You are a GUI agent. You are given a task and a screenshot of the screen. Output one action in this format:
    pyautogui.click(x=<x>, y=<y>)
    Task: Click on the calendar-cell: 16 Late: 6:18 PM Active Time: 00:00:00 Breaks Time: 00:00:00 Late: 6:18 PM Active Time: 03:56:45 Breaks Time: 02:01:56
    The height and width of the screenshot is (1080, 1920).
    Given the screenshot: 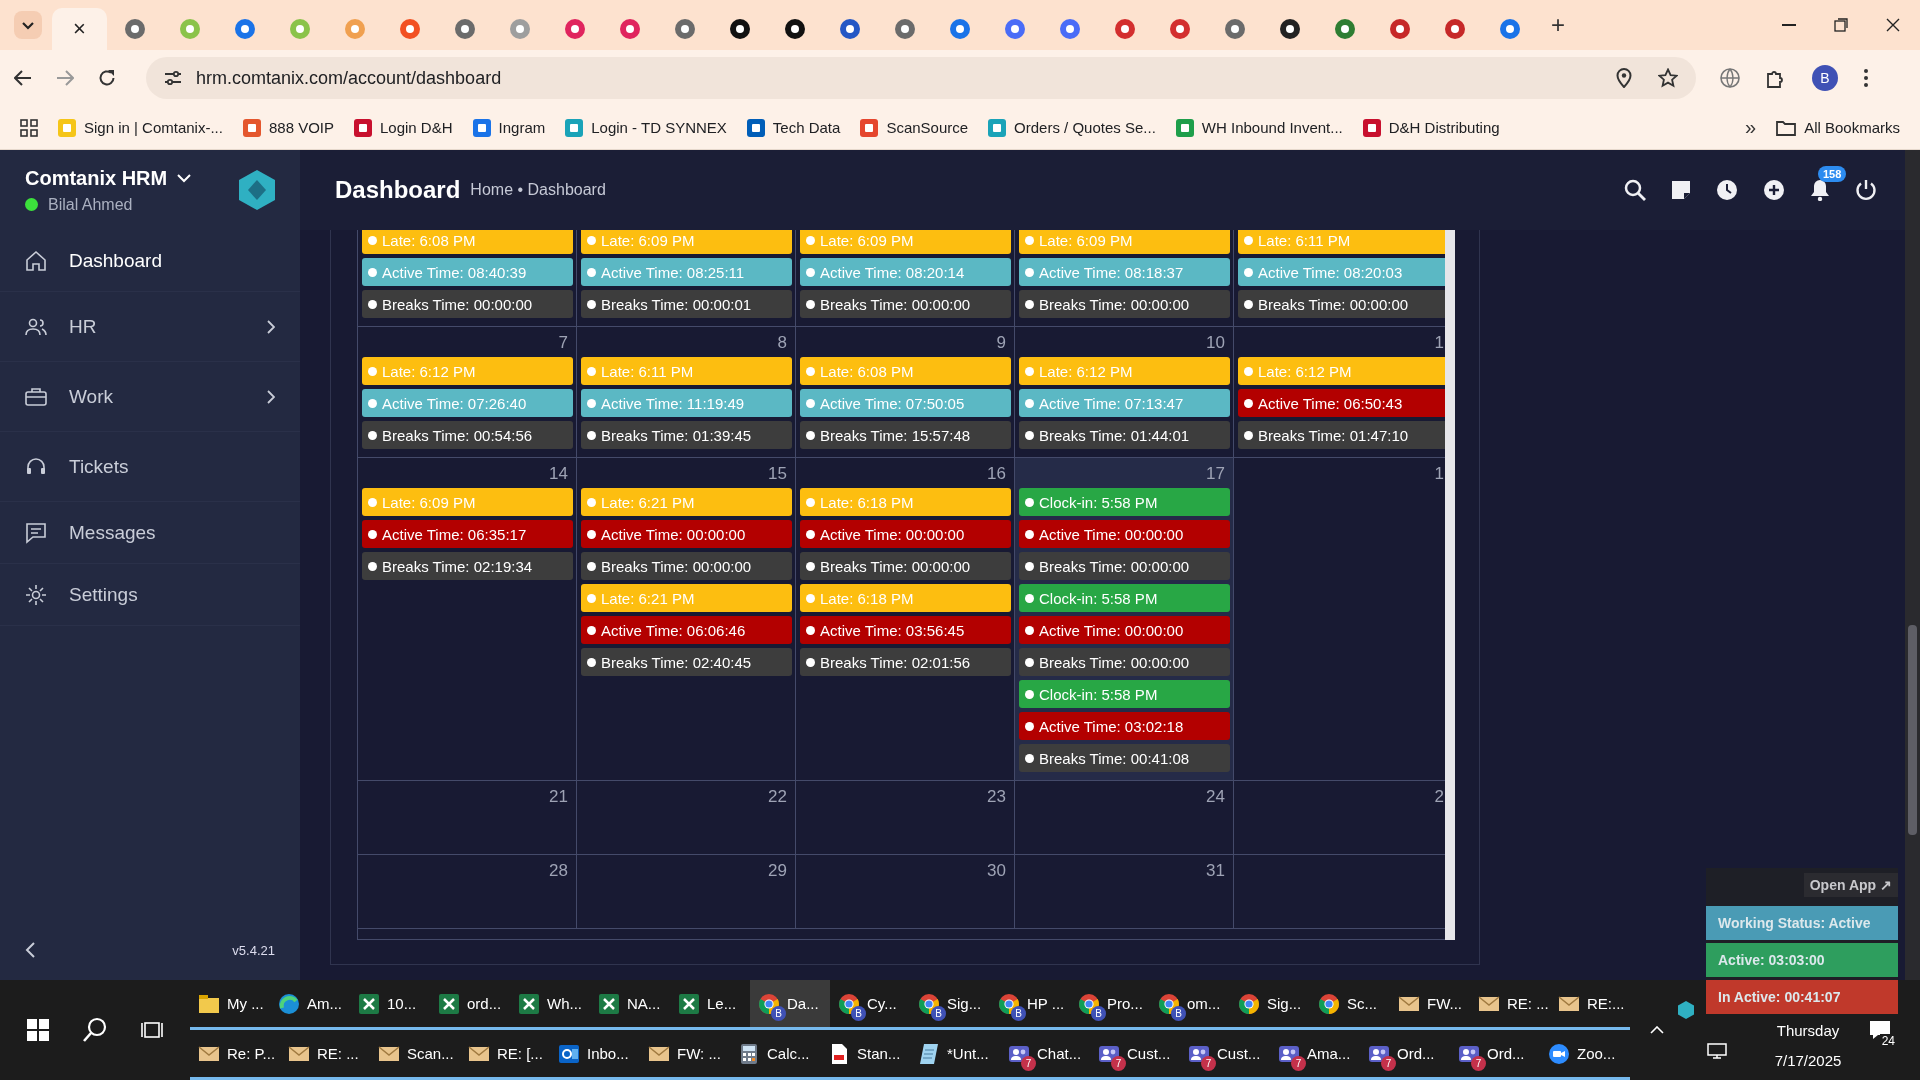 What is the action you would take?
    pyautogui.click(x=905, y=619)
    